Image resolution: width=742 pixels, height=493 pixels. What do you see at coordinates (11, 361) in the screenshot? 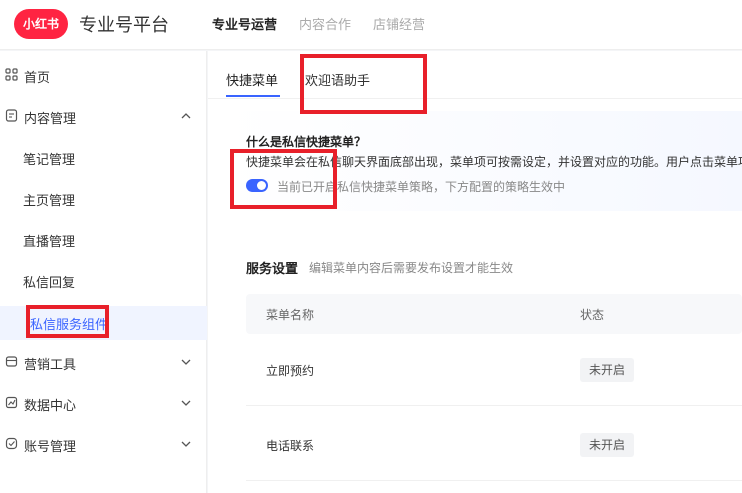
I see `tag-icon` at bounding box center [11, 361].